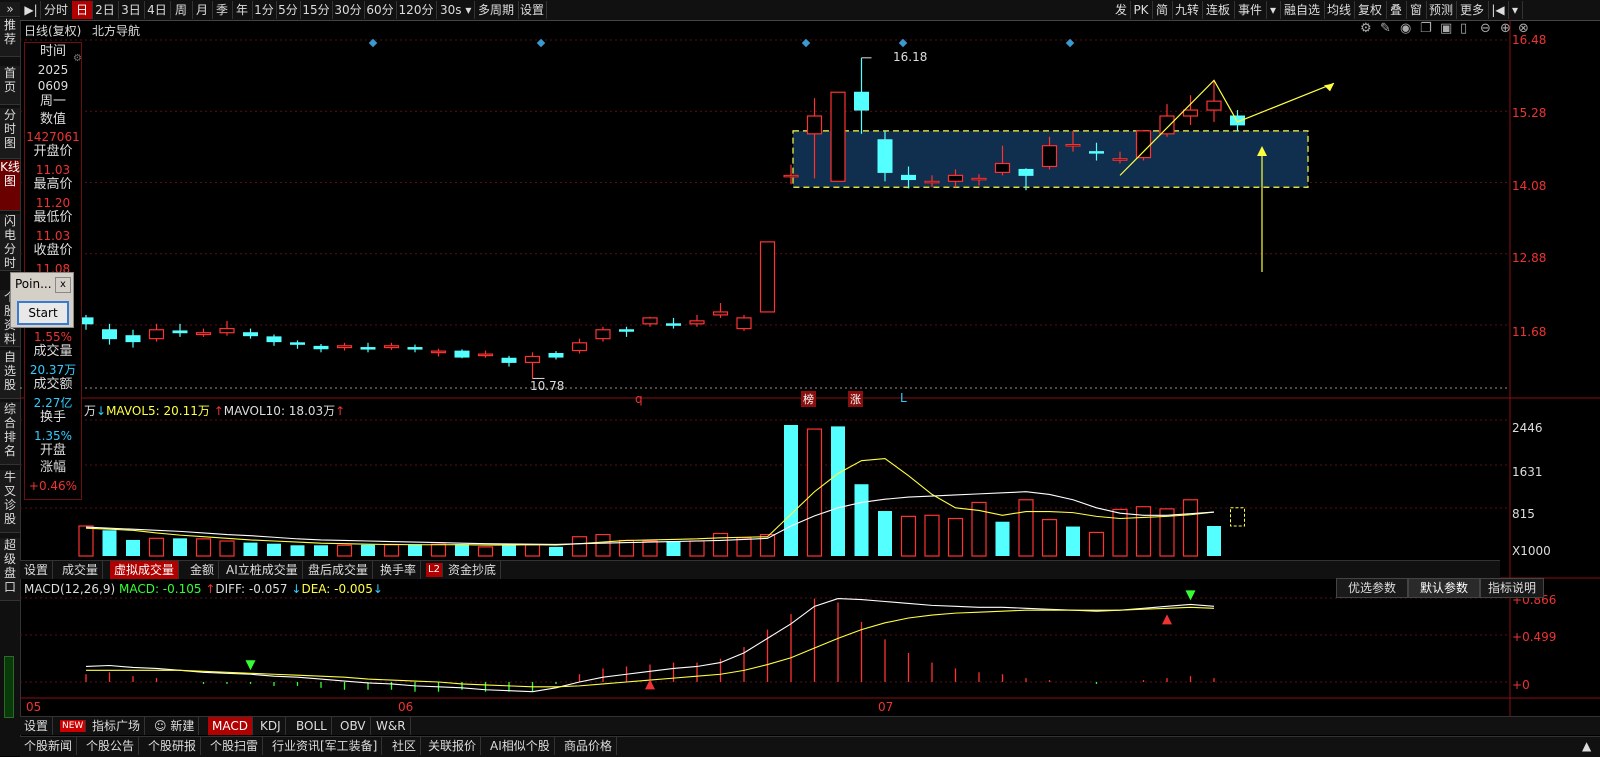  Describe the element at coordinates (399, 570) in the screenshot. I see `tab-turnover-rate: 换手率` at that location.